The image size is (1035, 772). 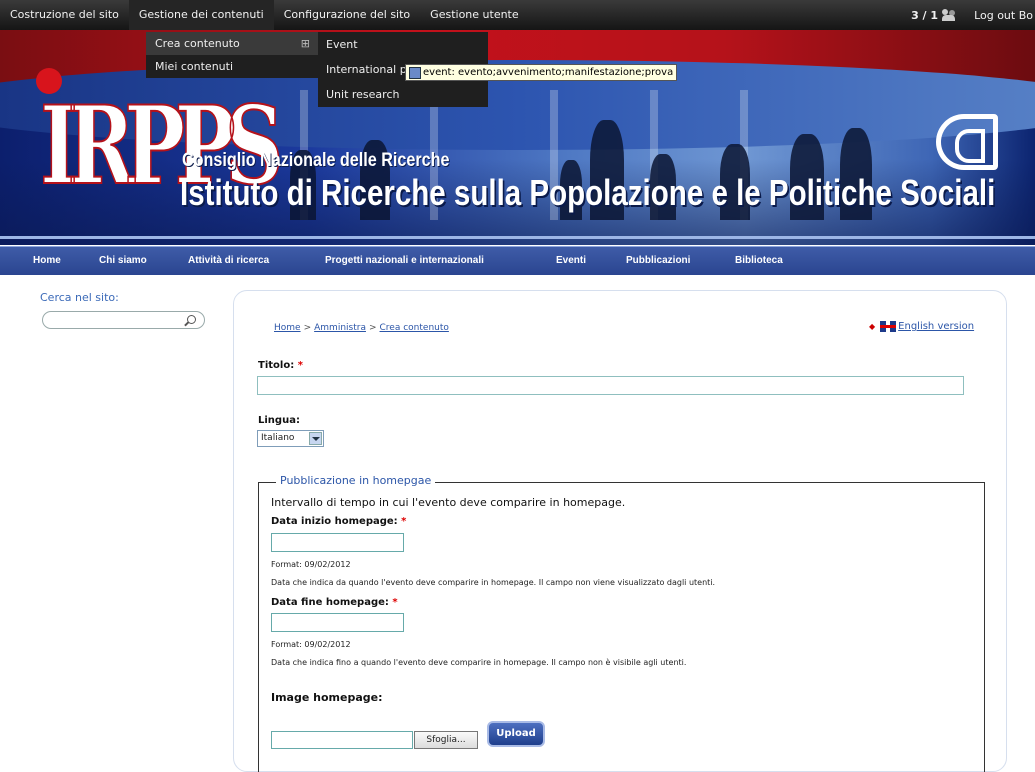 I want to click on breadcrumb: Home > Amministra > Crea contenuto, so click(x=361, y=328).